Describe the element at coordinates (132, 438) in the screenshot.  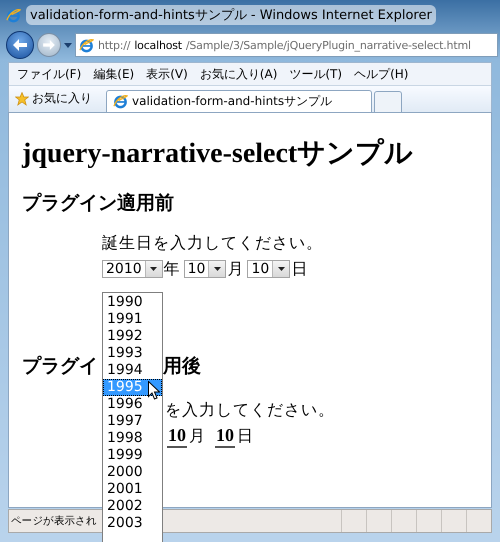
I see `dropdown-option: 1998` at that location.